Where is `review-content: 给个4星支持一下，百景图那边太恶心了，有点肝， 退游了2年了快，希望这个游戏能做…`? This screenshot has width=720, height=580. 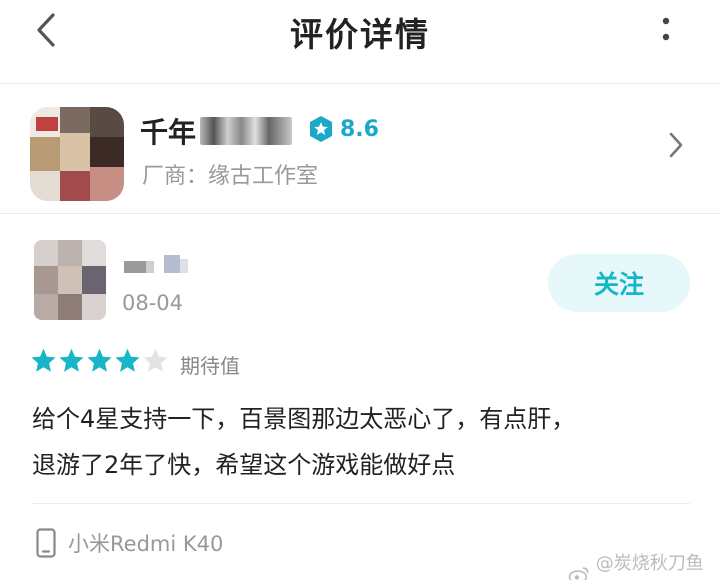 review-content: 给个4星支持一下，百景图那边太恶心了，有点肝， 退游了2年了快，希望这个游戏能做… is located at coordinates (362, 442).